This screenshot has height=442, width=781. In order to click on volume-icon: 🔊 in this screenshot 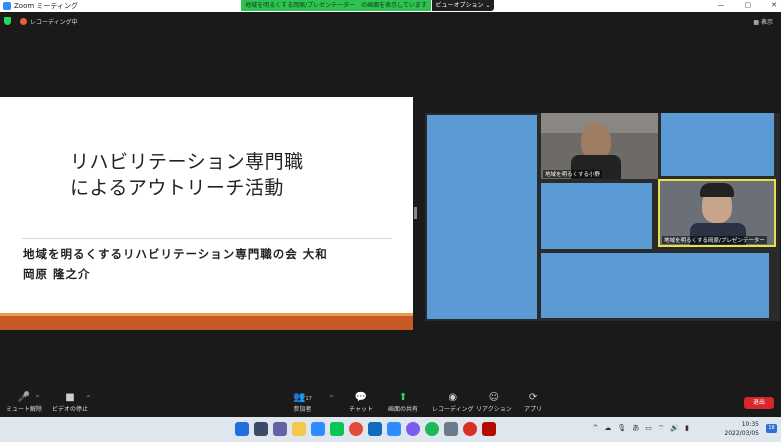, I will do `click(674, 428)`.